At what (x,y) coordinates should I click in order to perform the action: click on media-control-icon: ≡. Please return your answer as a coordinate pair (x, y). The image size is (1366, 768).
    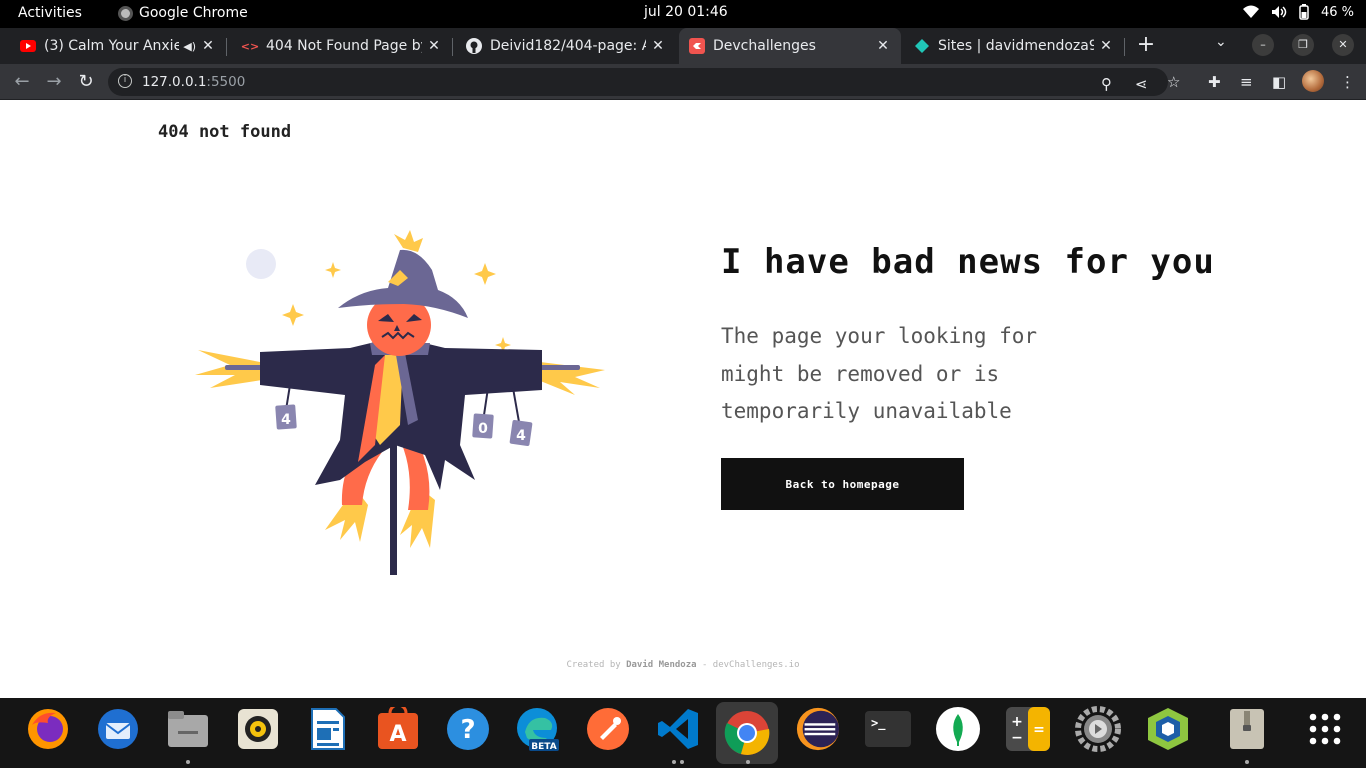
    Looking at the image, I should click on (1246, 82).